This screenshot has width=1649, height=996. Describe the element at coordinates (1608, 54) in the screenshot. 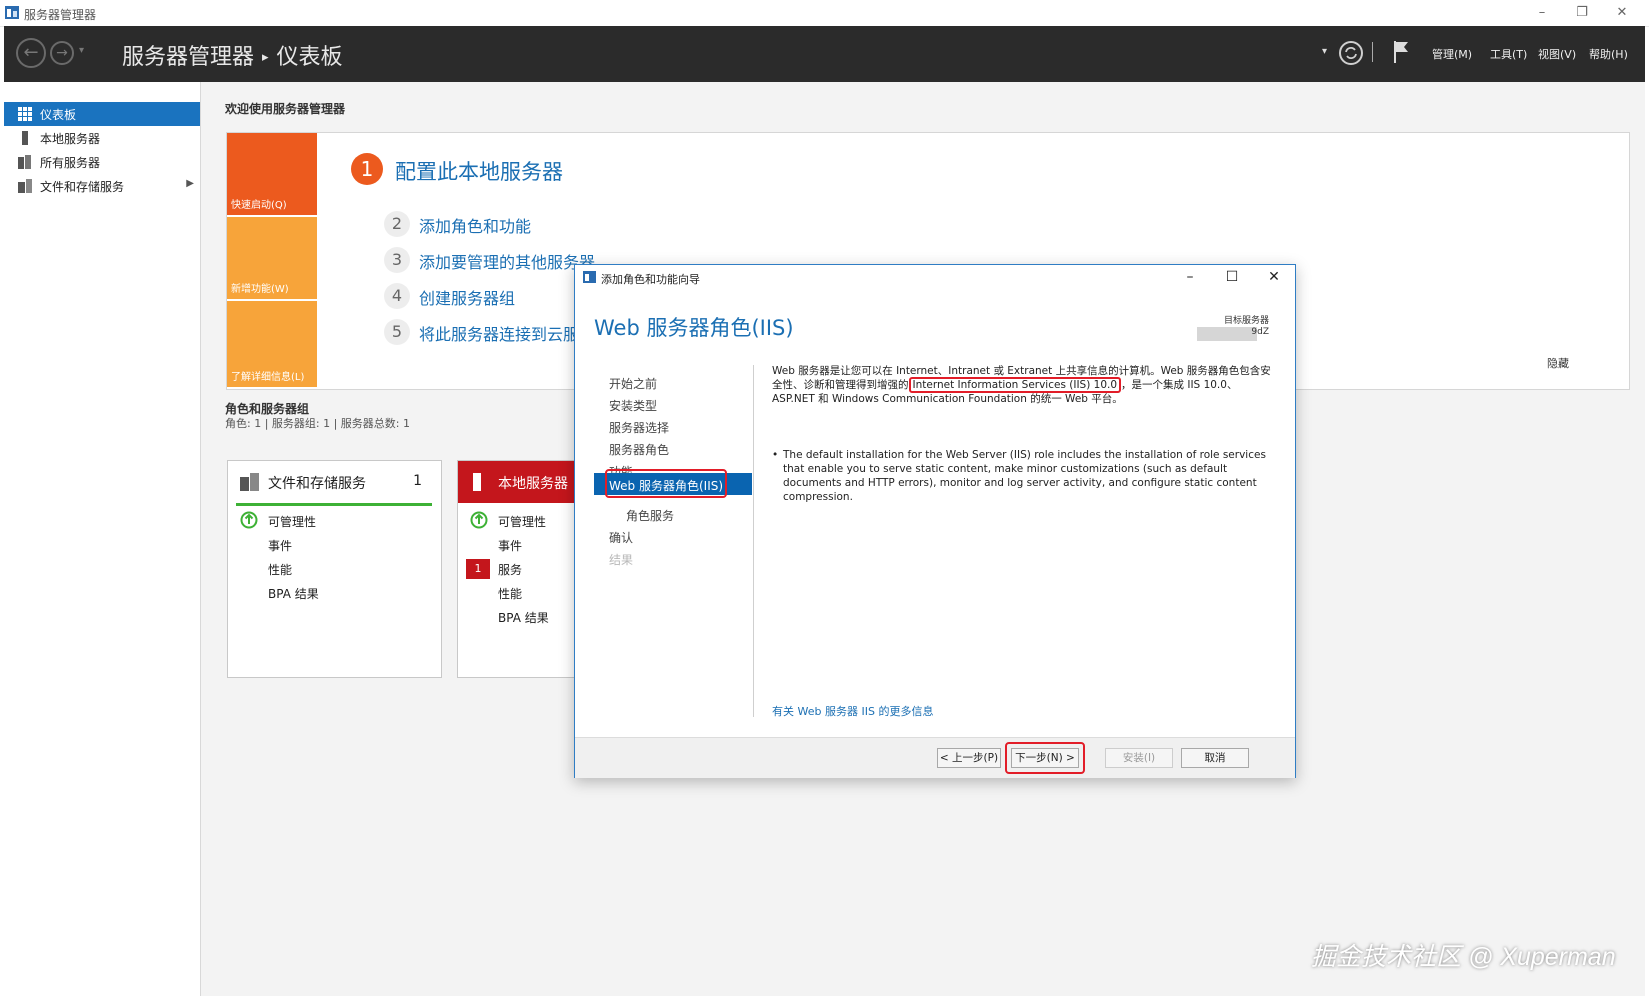

I see `menu-help: 帮助(H)` at that location.